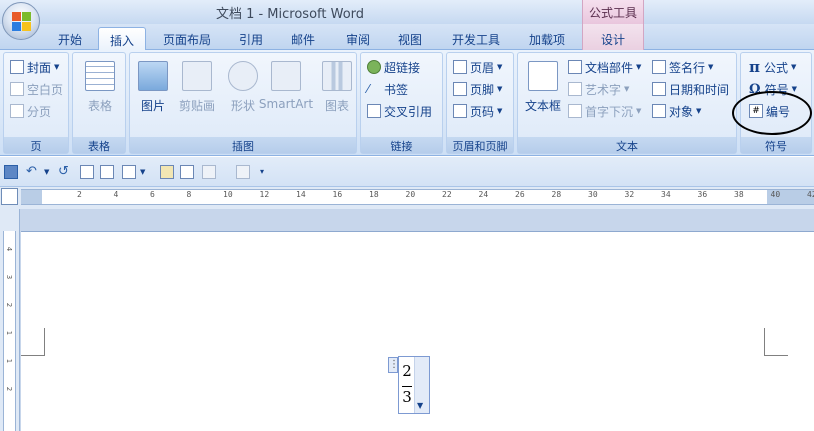 Image resolution: width=814 pixels, height=431 pixels. What do you see at coordinates (10, 320) in the screenshot?
I see `vertical-ruler: 4 3 2 1 1 2` at bounding box center [10, 320].